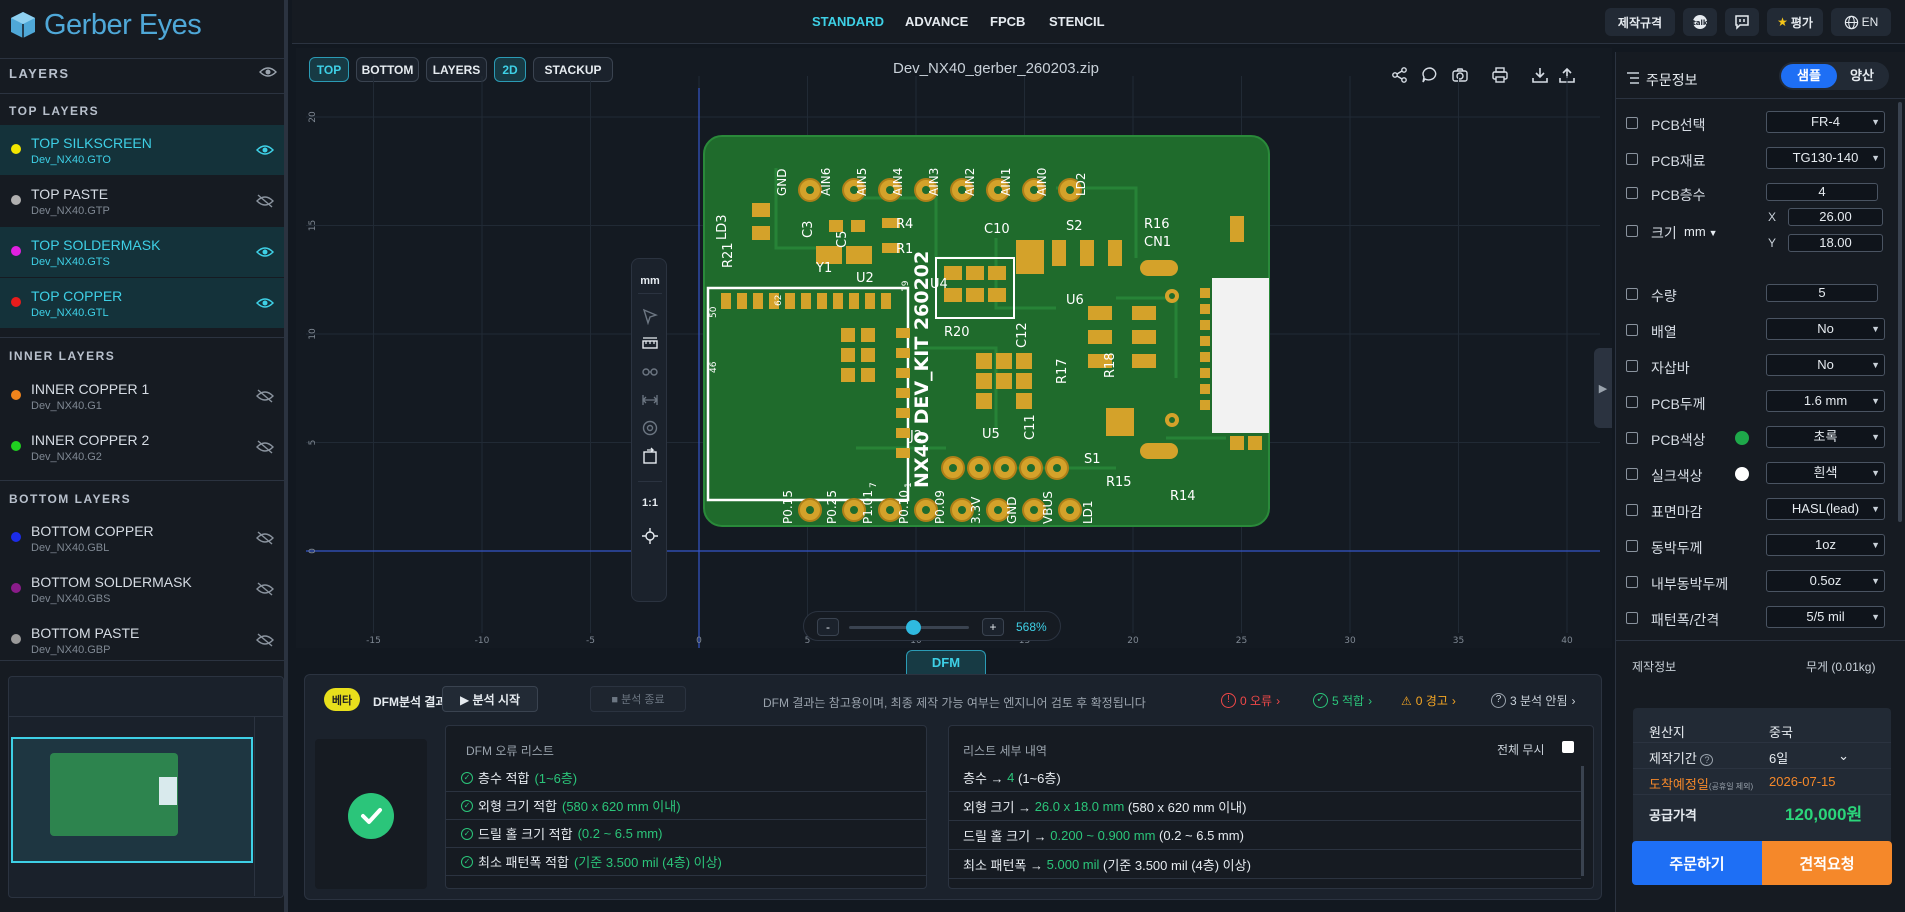 The width and height of the screenshot is (1905, 912). Describe the element at coordinates (650, 316) in the screenshot. I see `pointer-icon` at that location.